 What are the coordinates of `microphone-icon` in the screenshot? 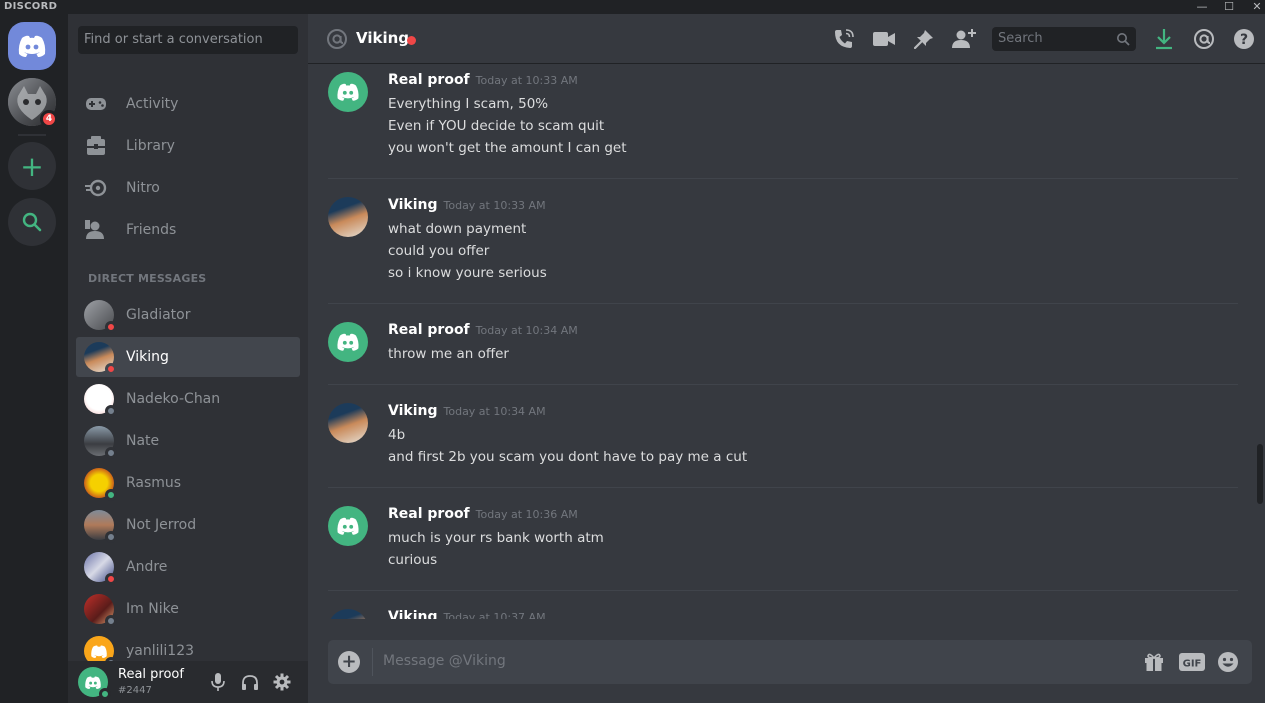 It's located at (218, 682).